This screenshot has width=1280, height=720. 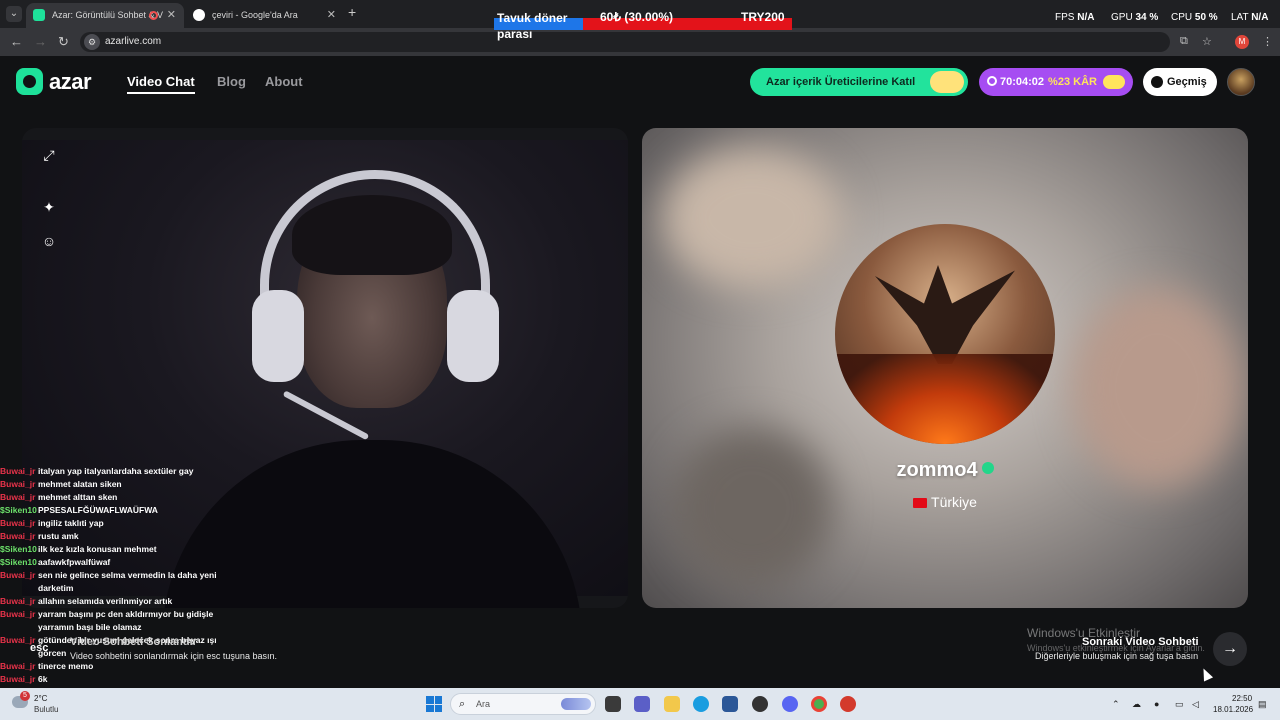 I want to click on obs-icon, so click(x=760, y=704).